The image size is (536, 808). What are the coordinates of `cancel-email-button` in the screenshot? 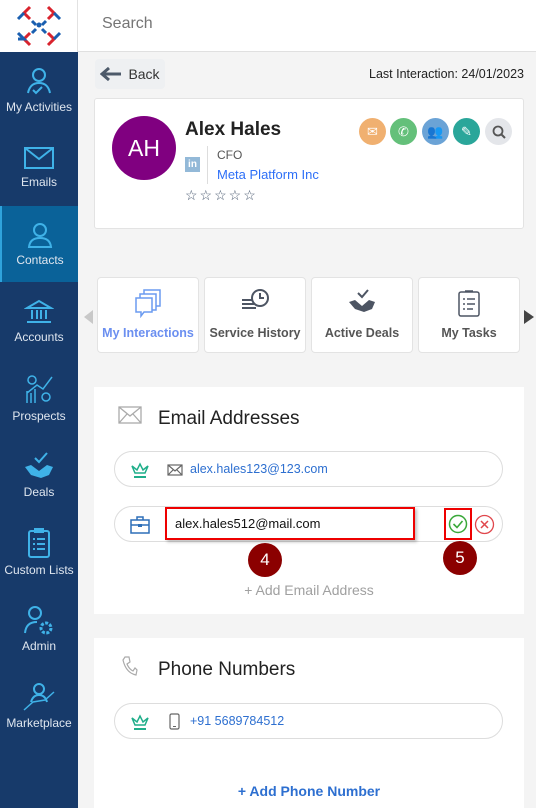 It's located at (484, 524).